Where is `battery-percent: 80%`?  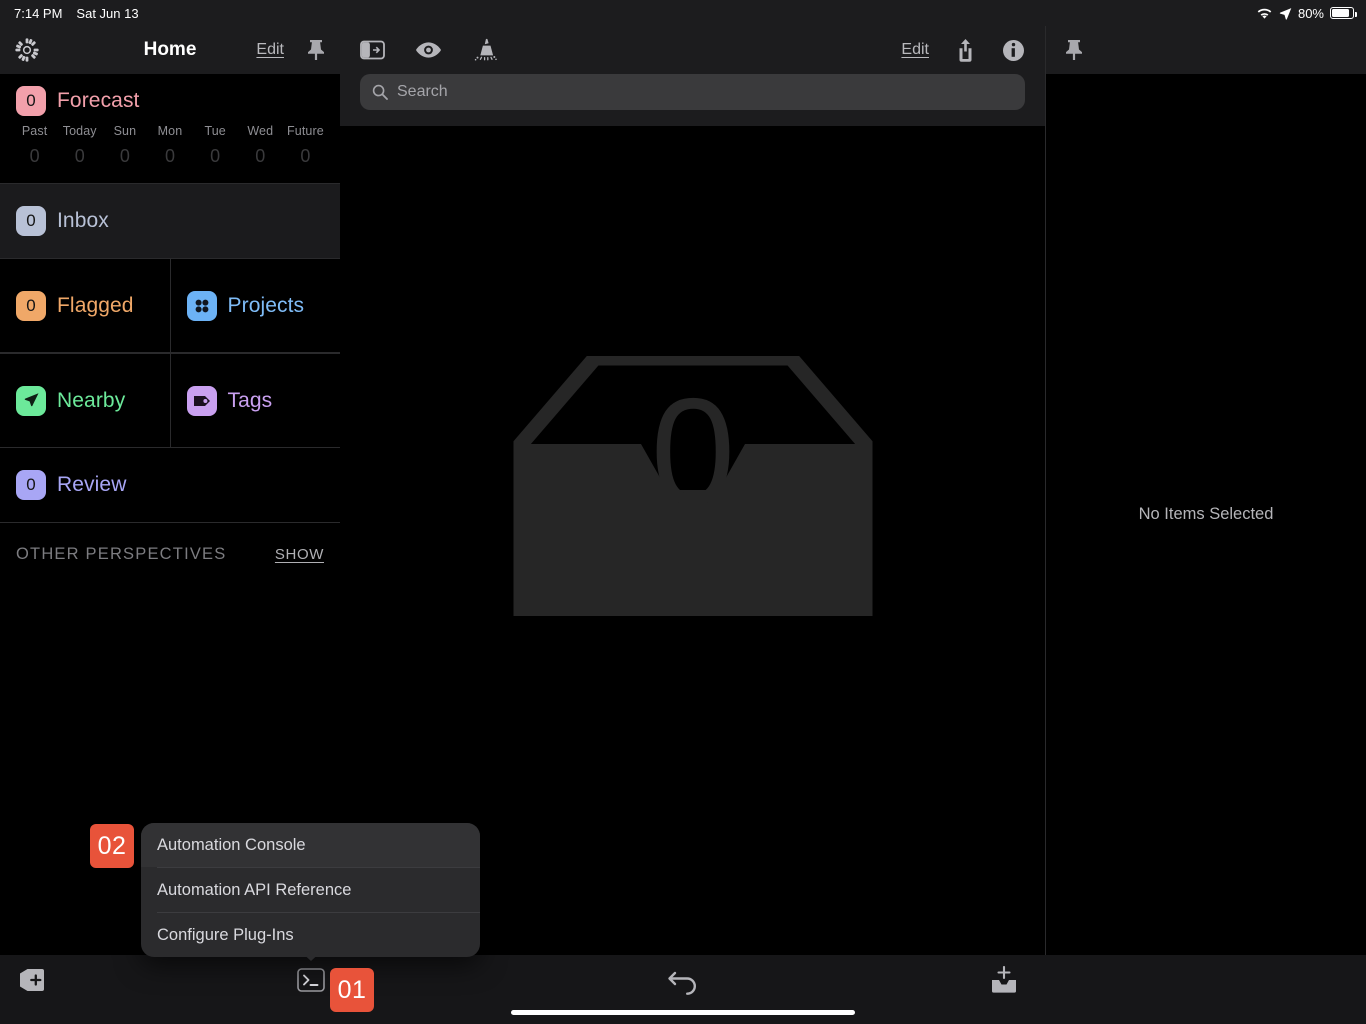 battery-percent: 80% is located at coordinates (1310, 13).